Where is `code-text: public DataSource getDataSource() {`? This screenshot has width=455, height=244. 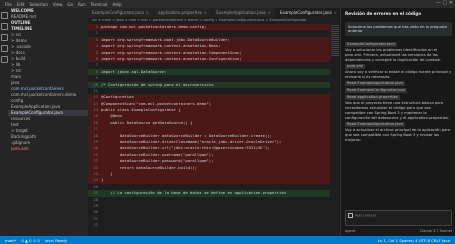 code-text: public DataSource getDataSource() { is located at coordinates (147, 122).